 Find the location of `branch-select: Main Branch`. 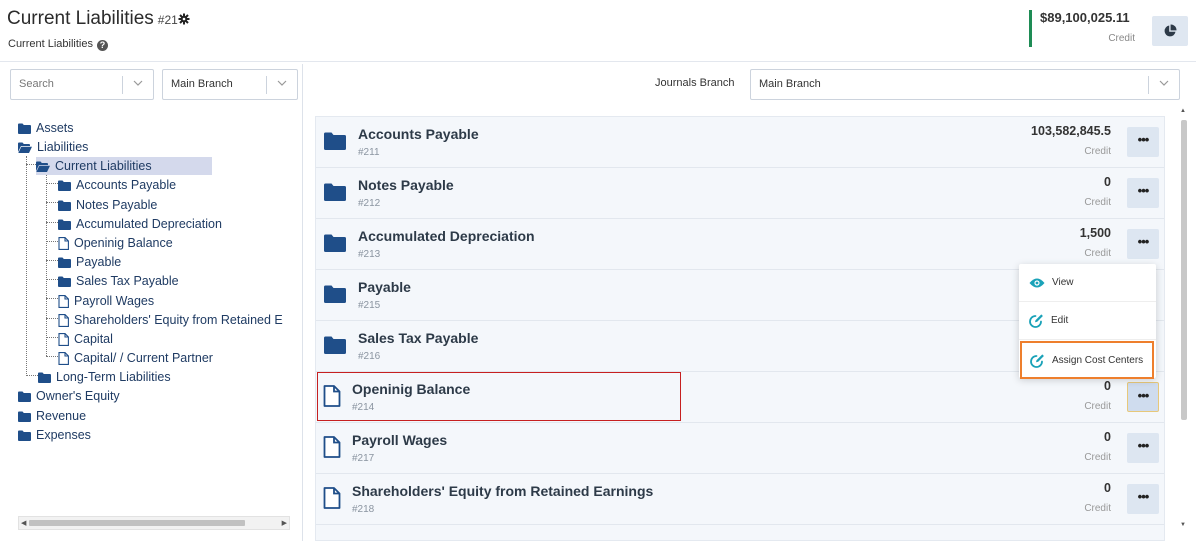

branch-select: Main Branch is located at coordinates (230, 84).